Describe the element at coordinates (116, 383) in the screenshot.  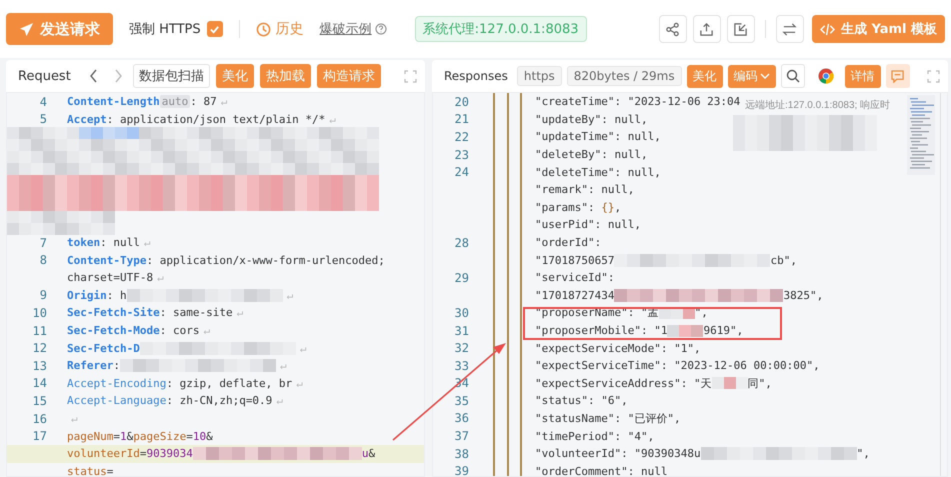
I see `code-token: Accept-Encoding` at that location.